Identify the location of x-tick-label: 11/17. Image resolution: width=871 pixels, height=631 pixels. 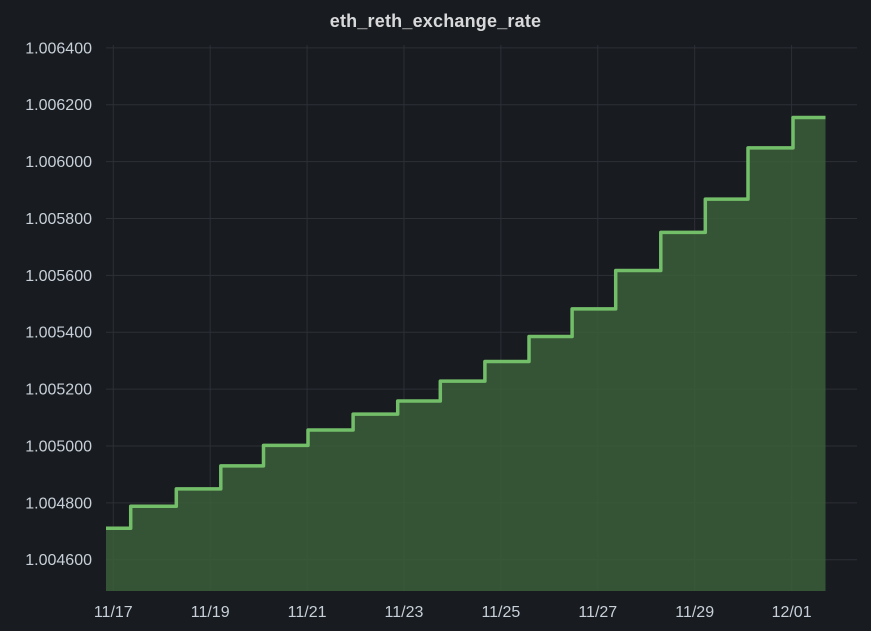
(113, 612).